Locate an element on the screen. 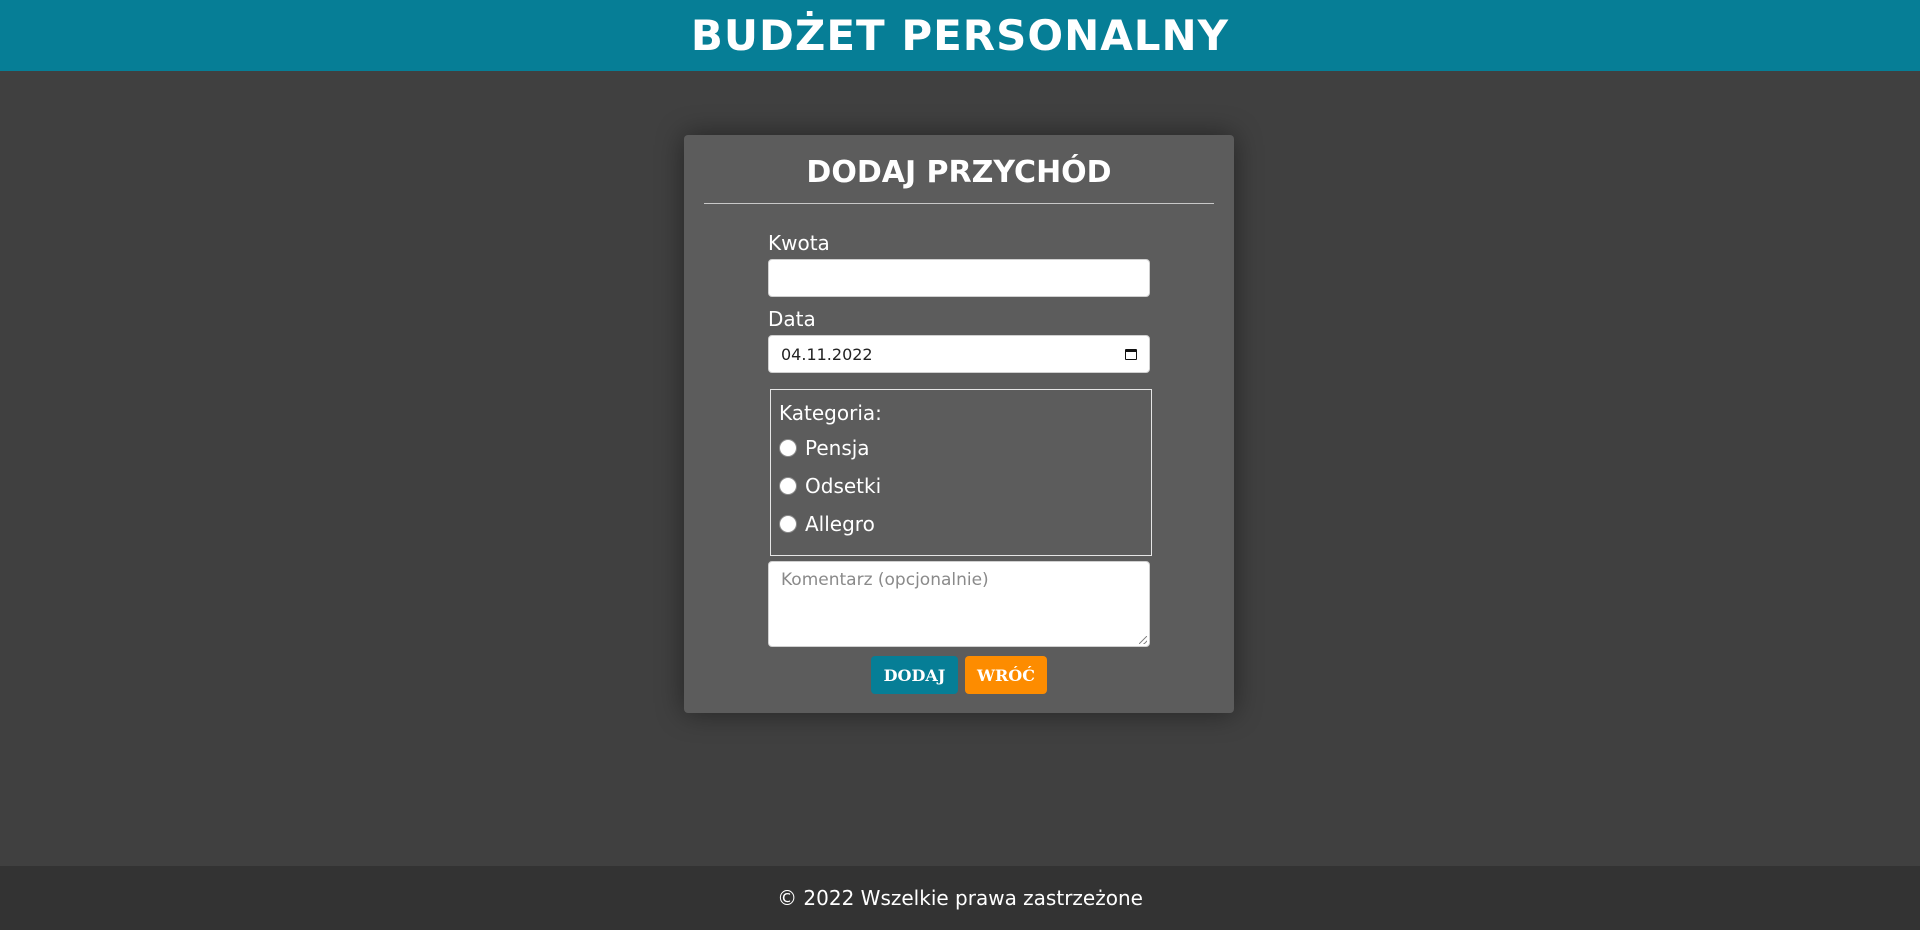  category-option-pensja: Pensja is located at coordinates (824, 448).